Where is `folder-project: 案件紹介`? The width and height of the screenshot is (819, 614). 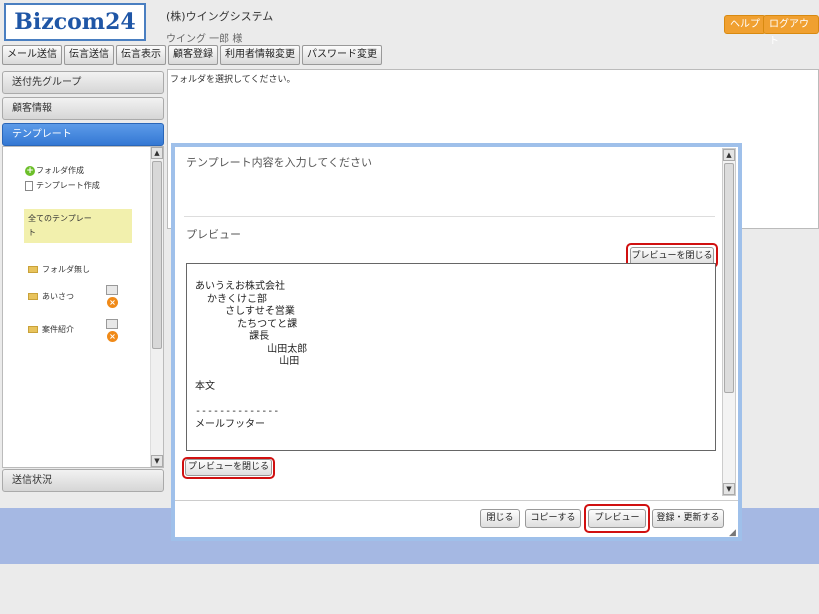
folder-project: 案件紹介 is located at coordinates (51, 329).